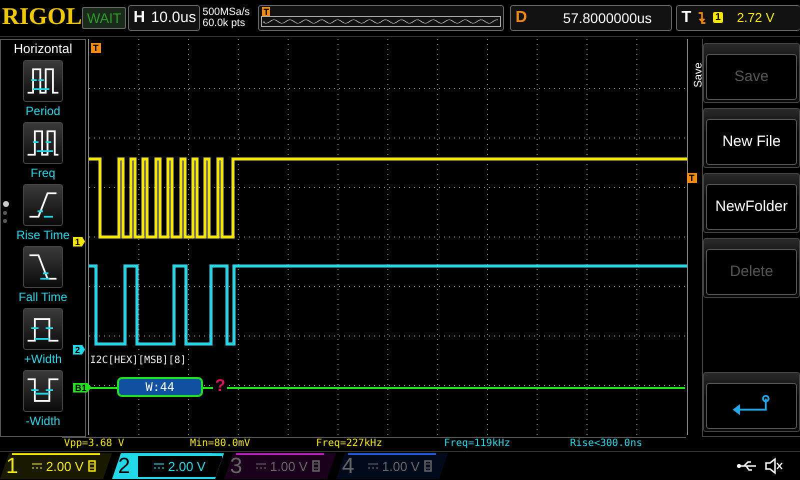  What do you see at coordinates (751, 141) in the screenshot?
I see `menu-button: New File` at bounding box center [751, 141].